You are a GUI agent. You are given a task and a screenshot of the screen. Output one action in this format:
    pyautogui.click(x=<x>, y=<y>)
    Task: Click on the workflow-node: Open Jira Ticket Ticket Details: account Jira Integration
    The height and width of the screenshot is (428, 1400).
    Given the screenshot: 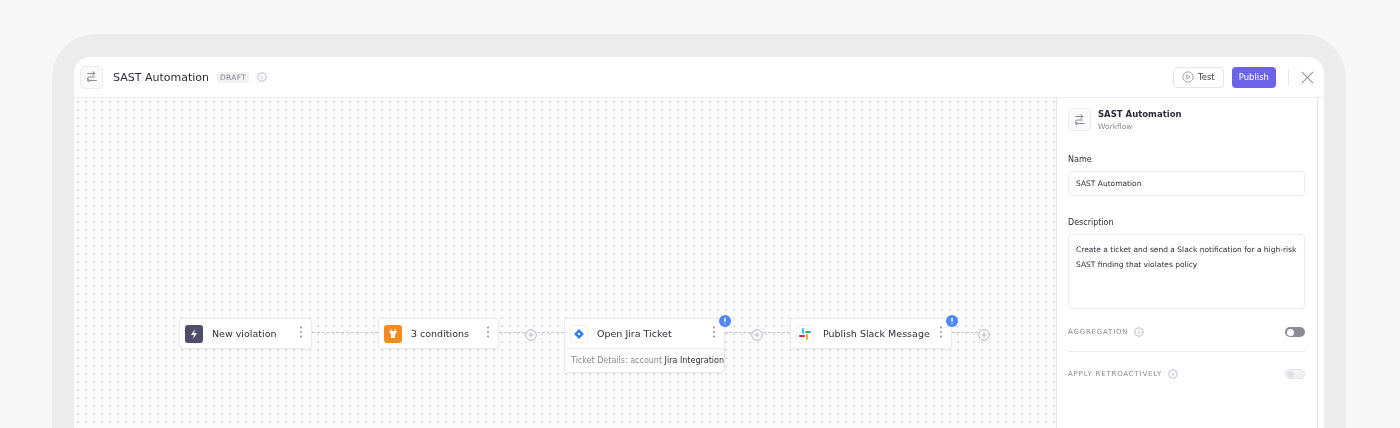 What is the action you would take?
    pyautogui.click(x=644, y=345)
    